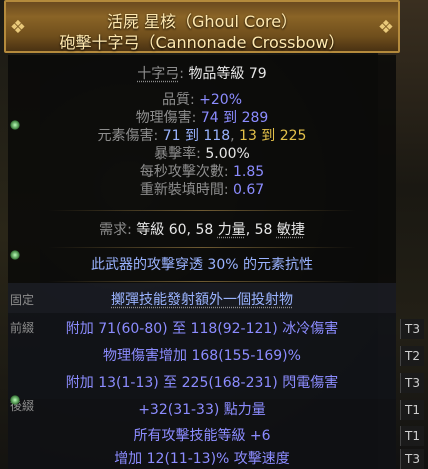 This screenshot has height=469, width=428. What do you see at coordinates (249, 172) in the screenshot?
I see `attack-speed-value: 1.85` at bounding box center [249, 172].